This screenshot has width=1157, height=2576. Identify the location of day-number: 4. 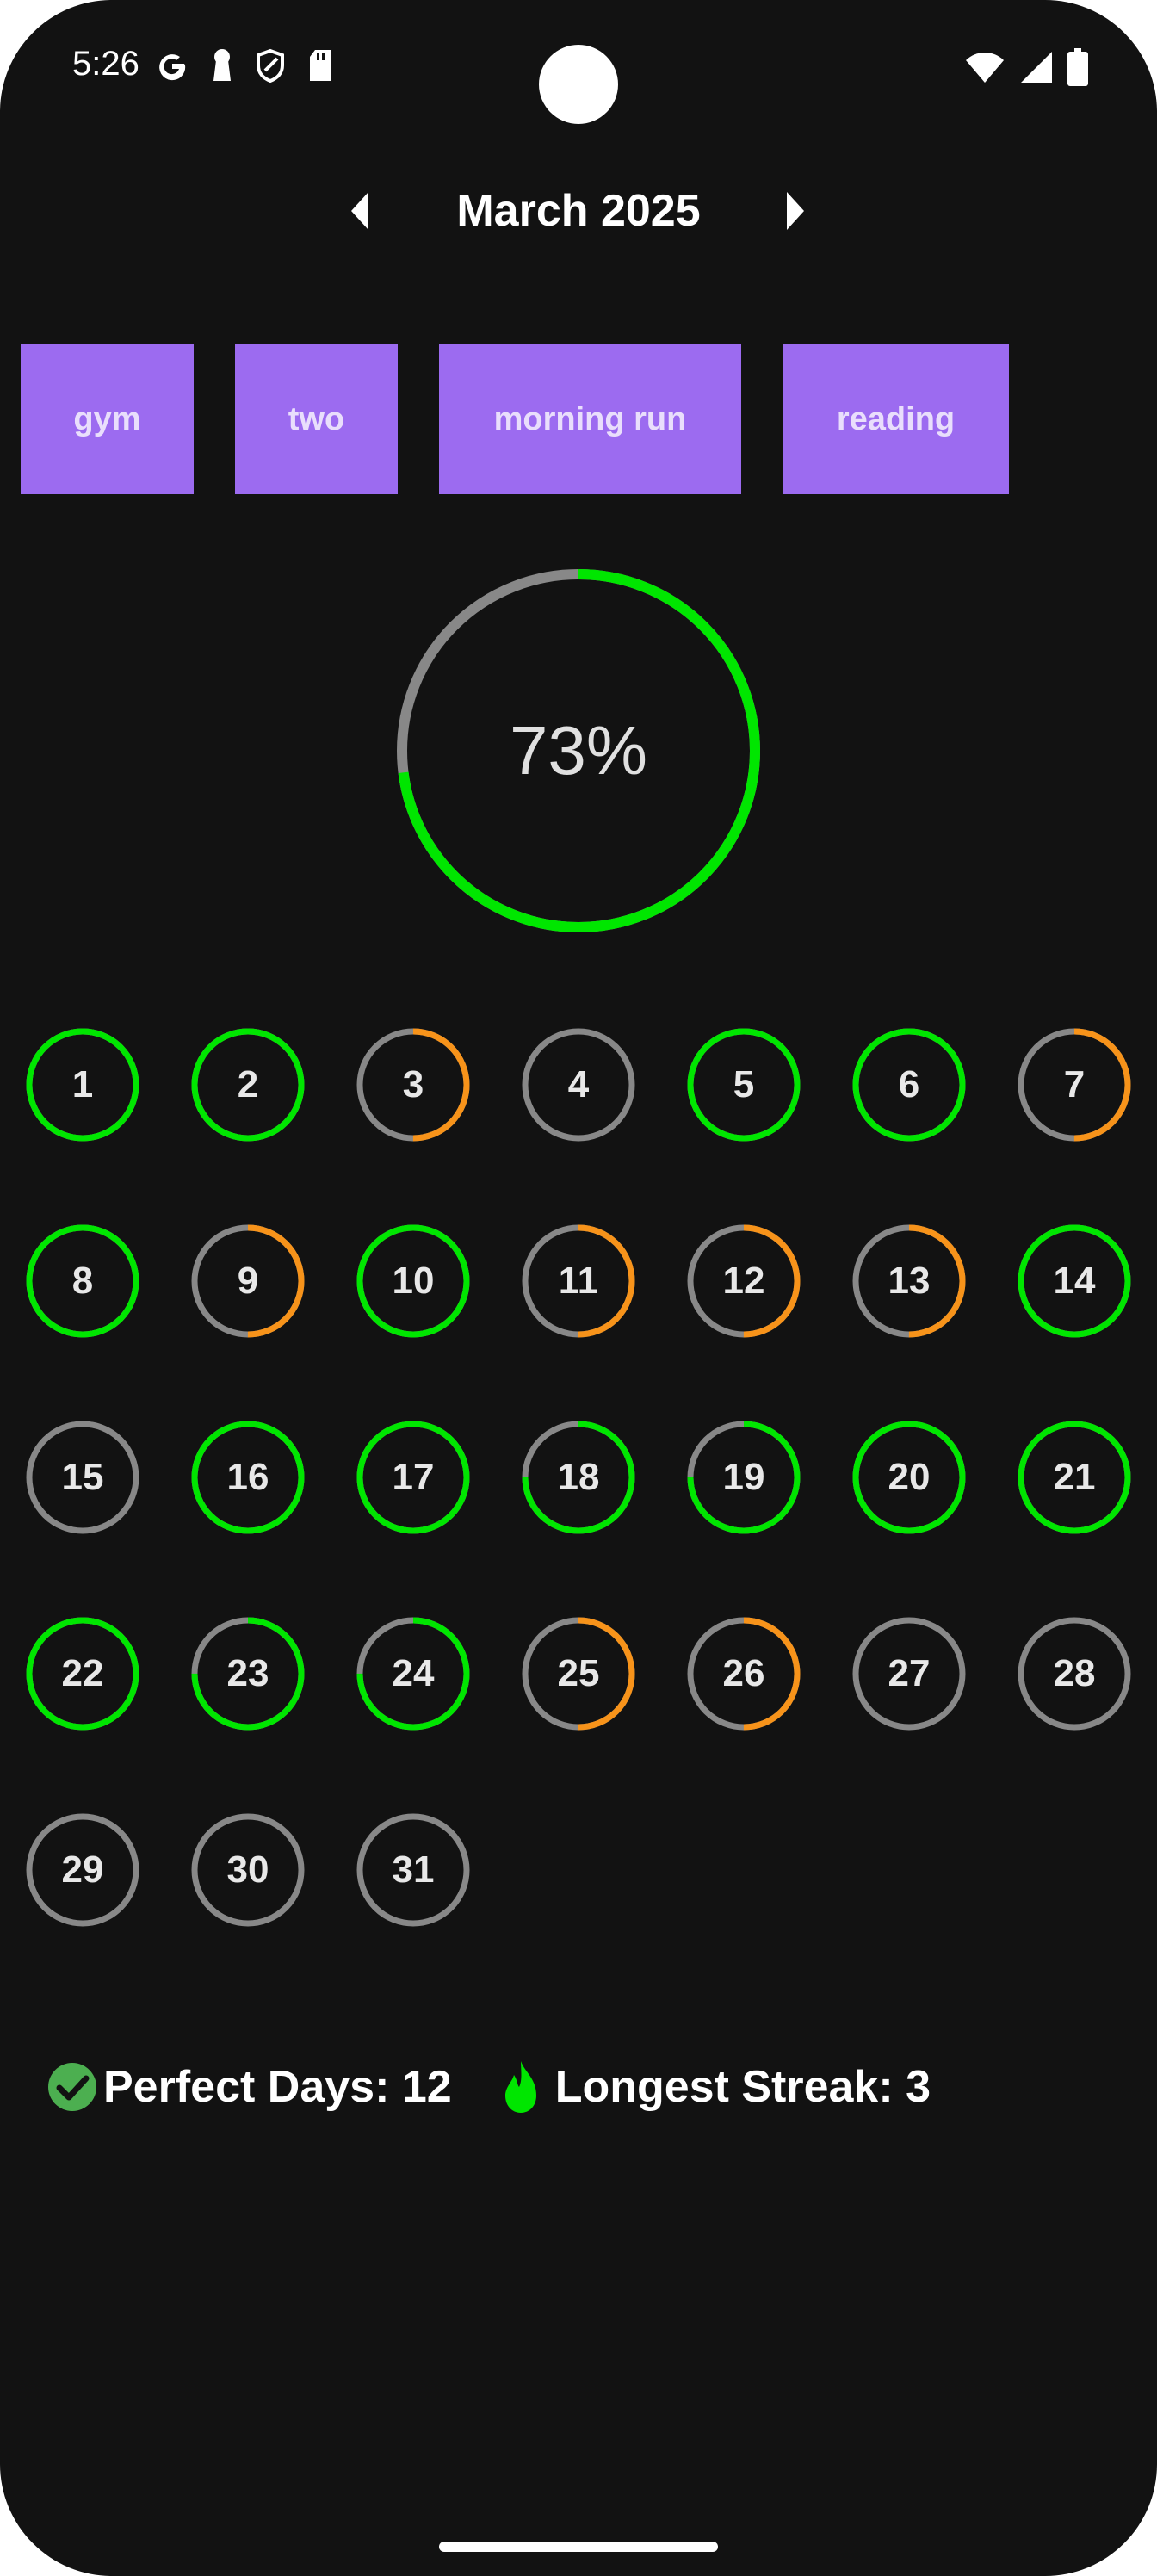
(579, 1084).